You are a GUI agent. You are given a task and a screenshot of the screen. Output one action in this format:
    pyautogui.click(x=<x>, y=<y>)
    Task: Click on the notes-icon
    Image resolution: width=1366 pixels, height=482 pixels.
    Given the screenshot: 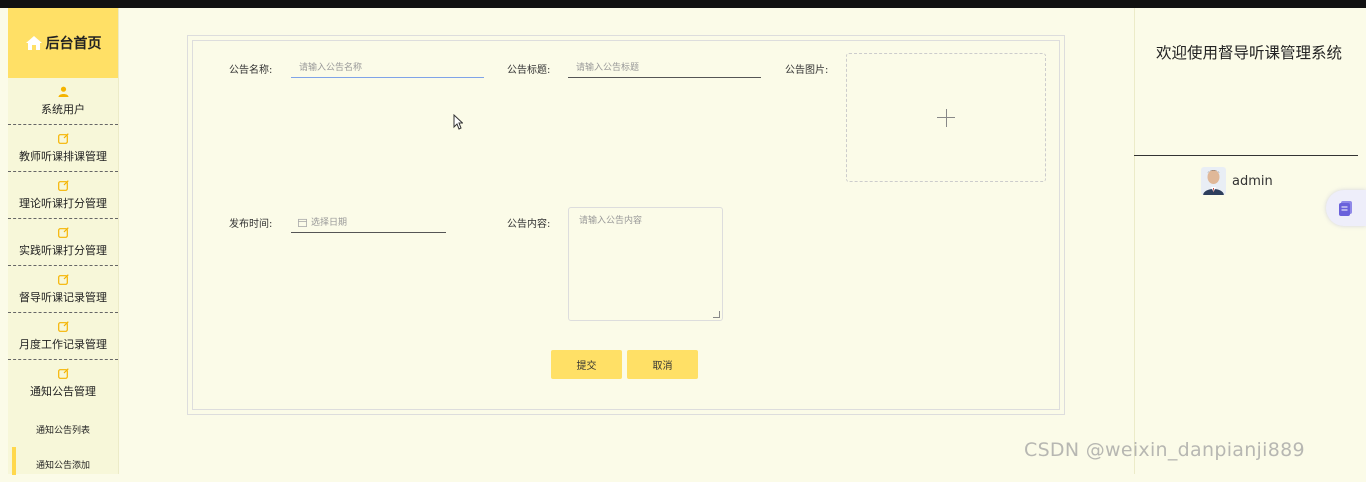 What is the action you would take?
    pyautogui.click(x=1345, y=208)
    